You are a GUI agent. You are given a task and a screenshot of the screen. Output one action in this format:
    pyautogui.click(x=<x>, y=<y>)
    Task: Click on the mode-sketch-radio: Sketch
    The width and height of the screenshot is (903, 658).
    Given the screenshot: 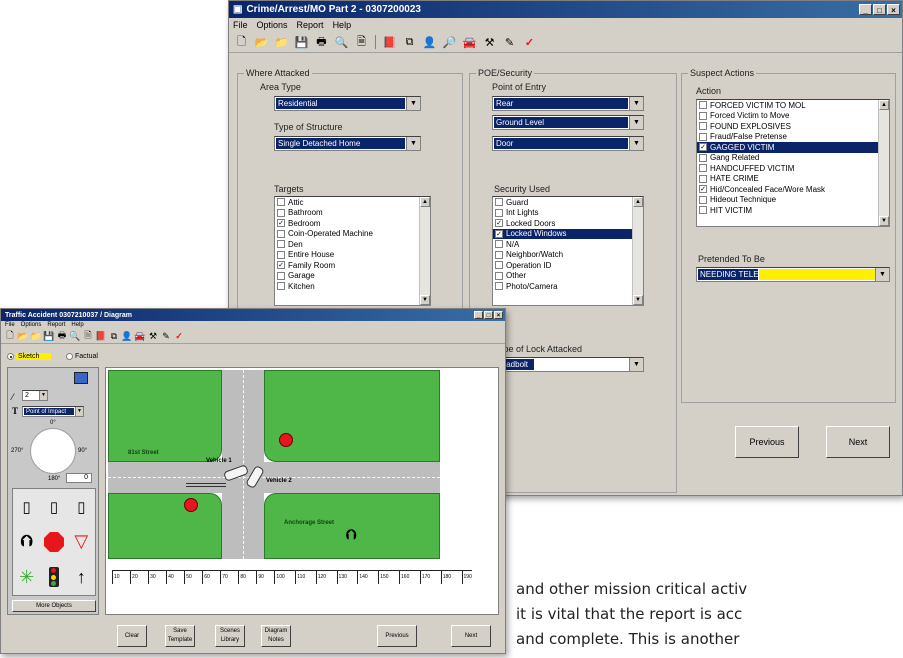 What is the action you would take?
    pyautogui.click(x=29, y=356)
    